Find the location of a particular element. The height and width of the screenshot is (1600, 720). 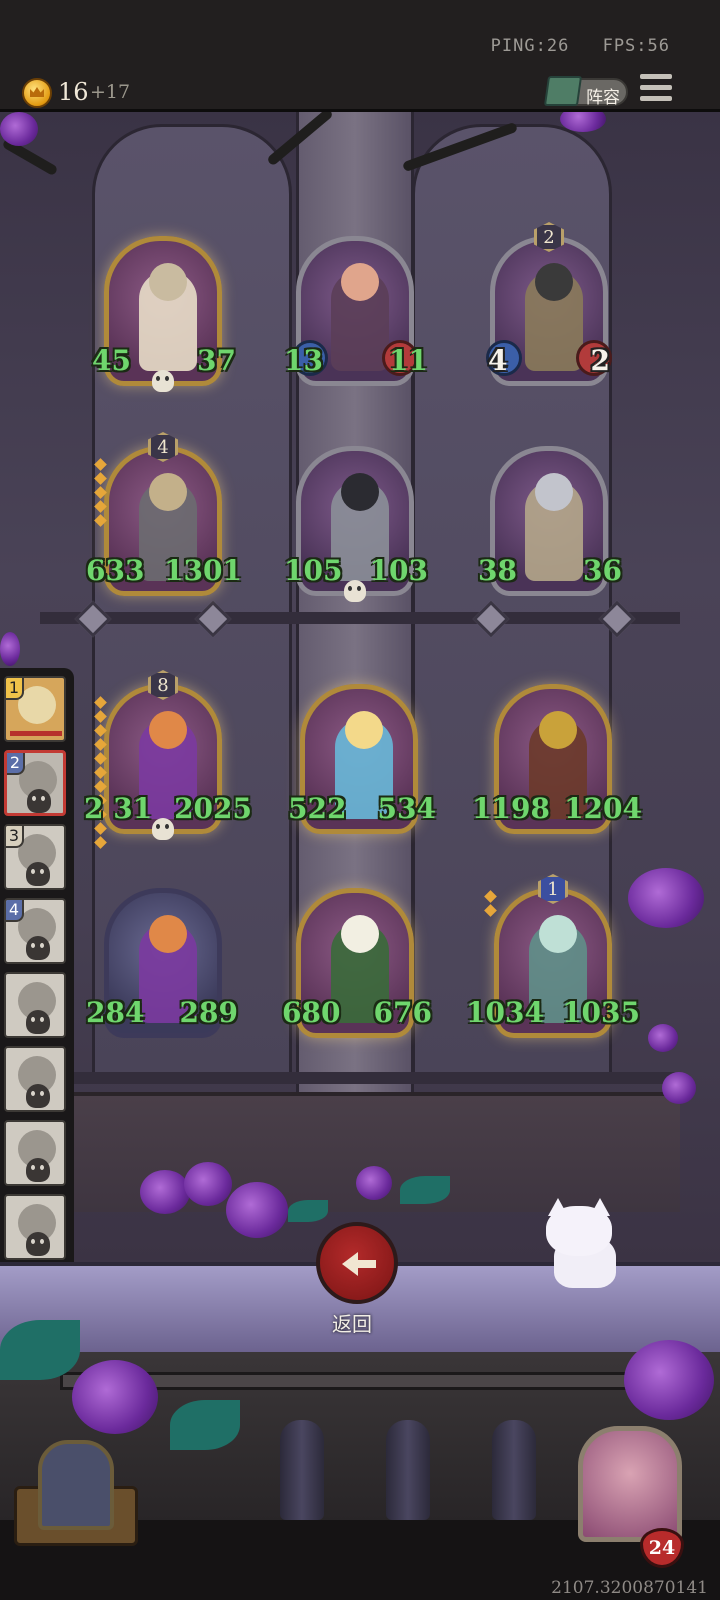

unit-attack: 2 31 is located at coordinates (118, 808).